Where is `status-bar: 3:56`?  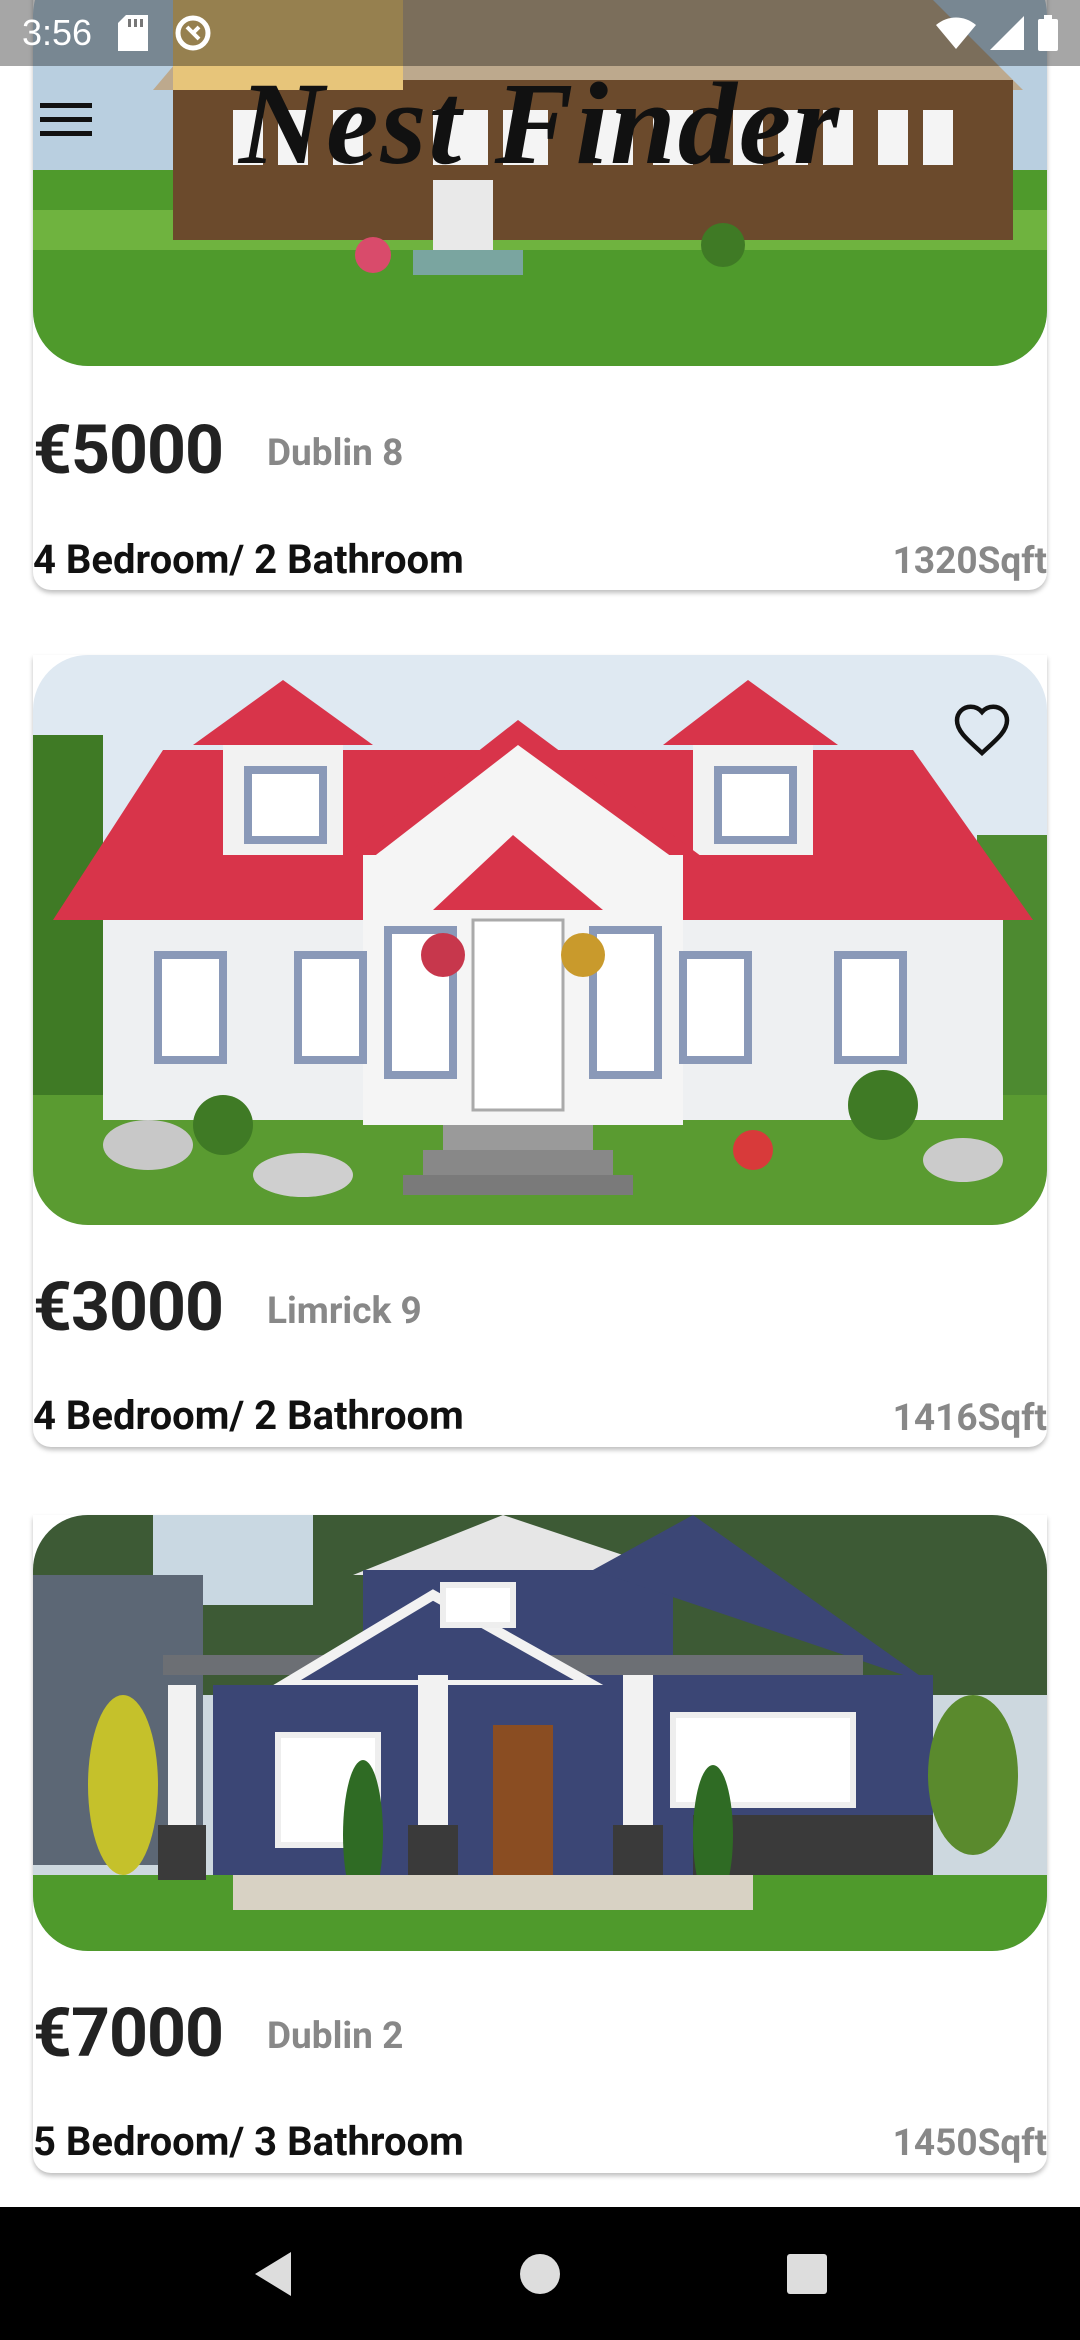 status-bar: 3:56 is located at coordinates (540, 33).